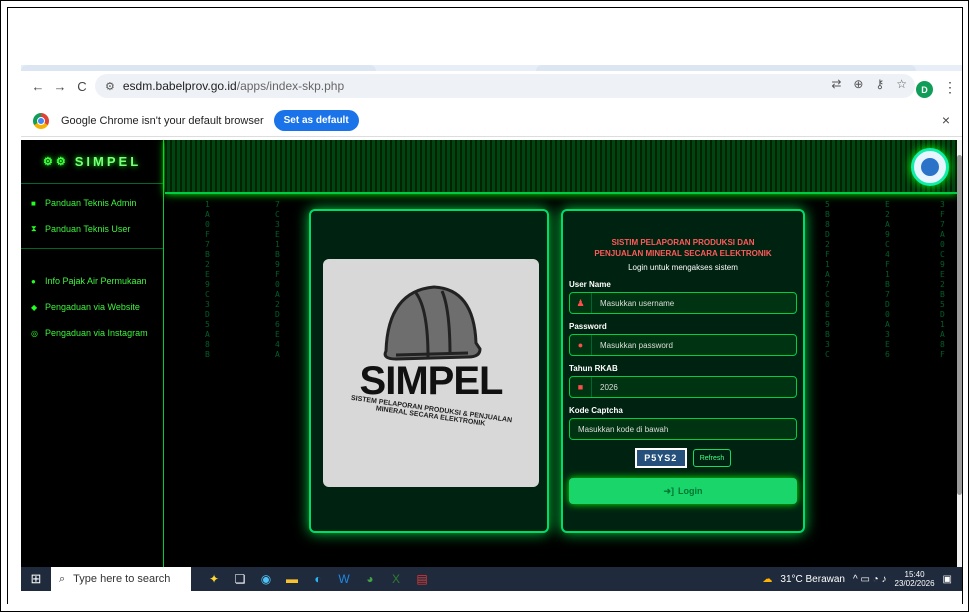 This screenshot has width=969, height=612. I want to click on login-title-line1: SISTIM PELAPORAN PRODUKSI DAN, so click(683, 242).